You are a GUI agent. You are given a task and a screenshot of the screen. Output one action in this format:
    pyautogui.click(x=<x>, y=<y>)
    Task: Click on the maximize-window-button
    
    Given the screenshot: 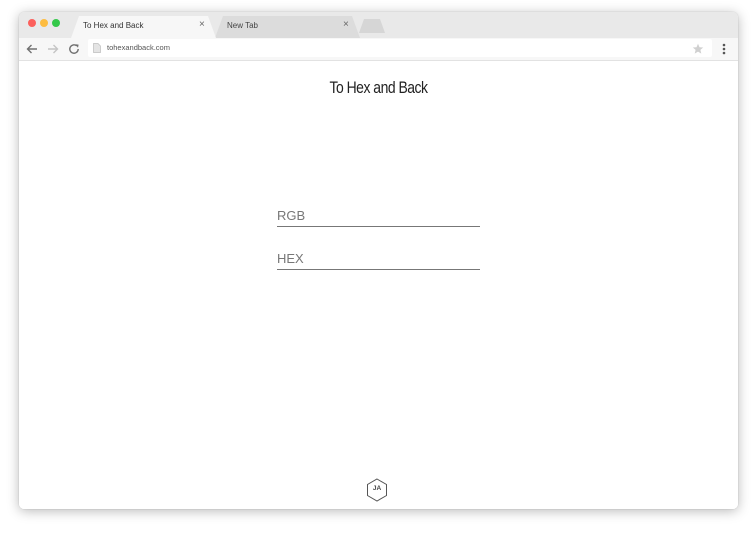 What is the action you would take?
    pyautogui.click(x=56, y=23)
    